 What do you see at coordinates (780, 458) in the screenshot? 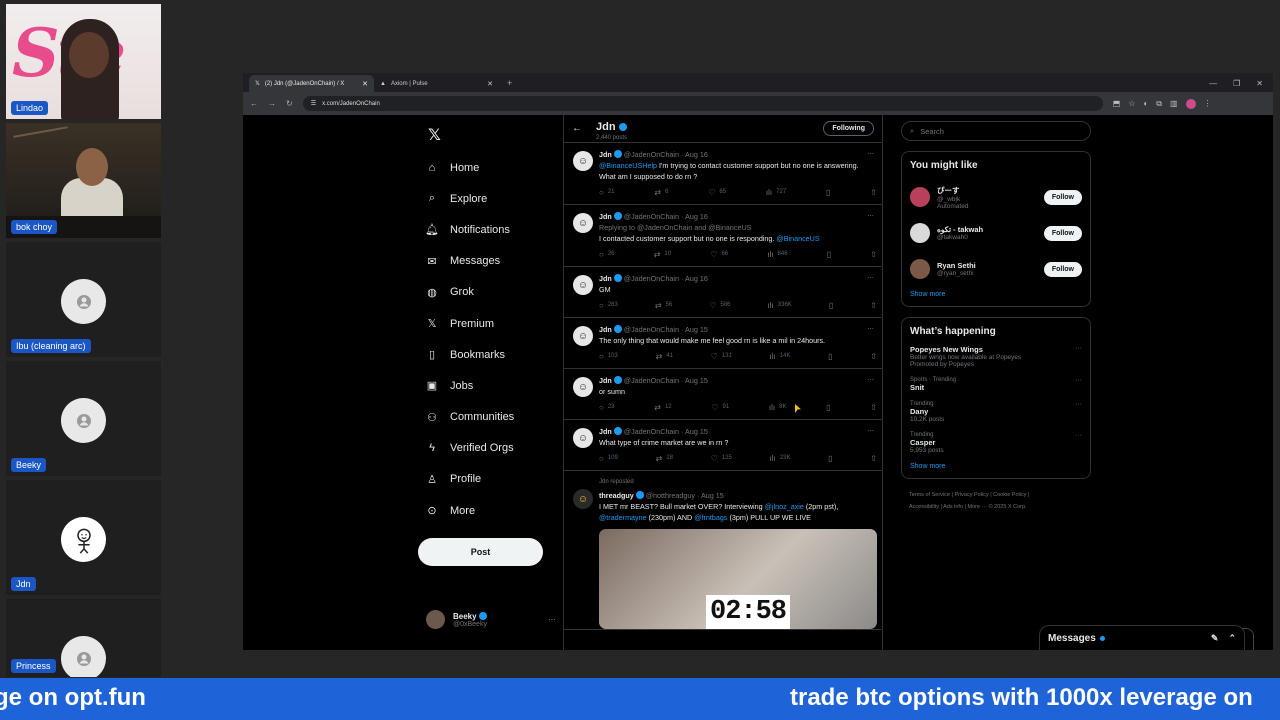
I see `views-button: ılı 23K` at bounding box center [780, 458].